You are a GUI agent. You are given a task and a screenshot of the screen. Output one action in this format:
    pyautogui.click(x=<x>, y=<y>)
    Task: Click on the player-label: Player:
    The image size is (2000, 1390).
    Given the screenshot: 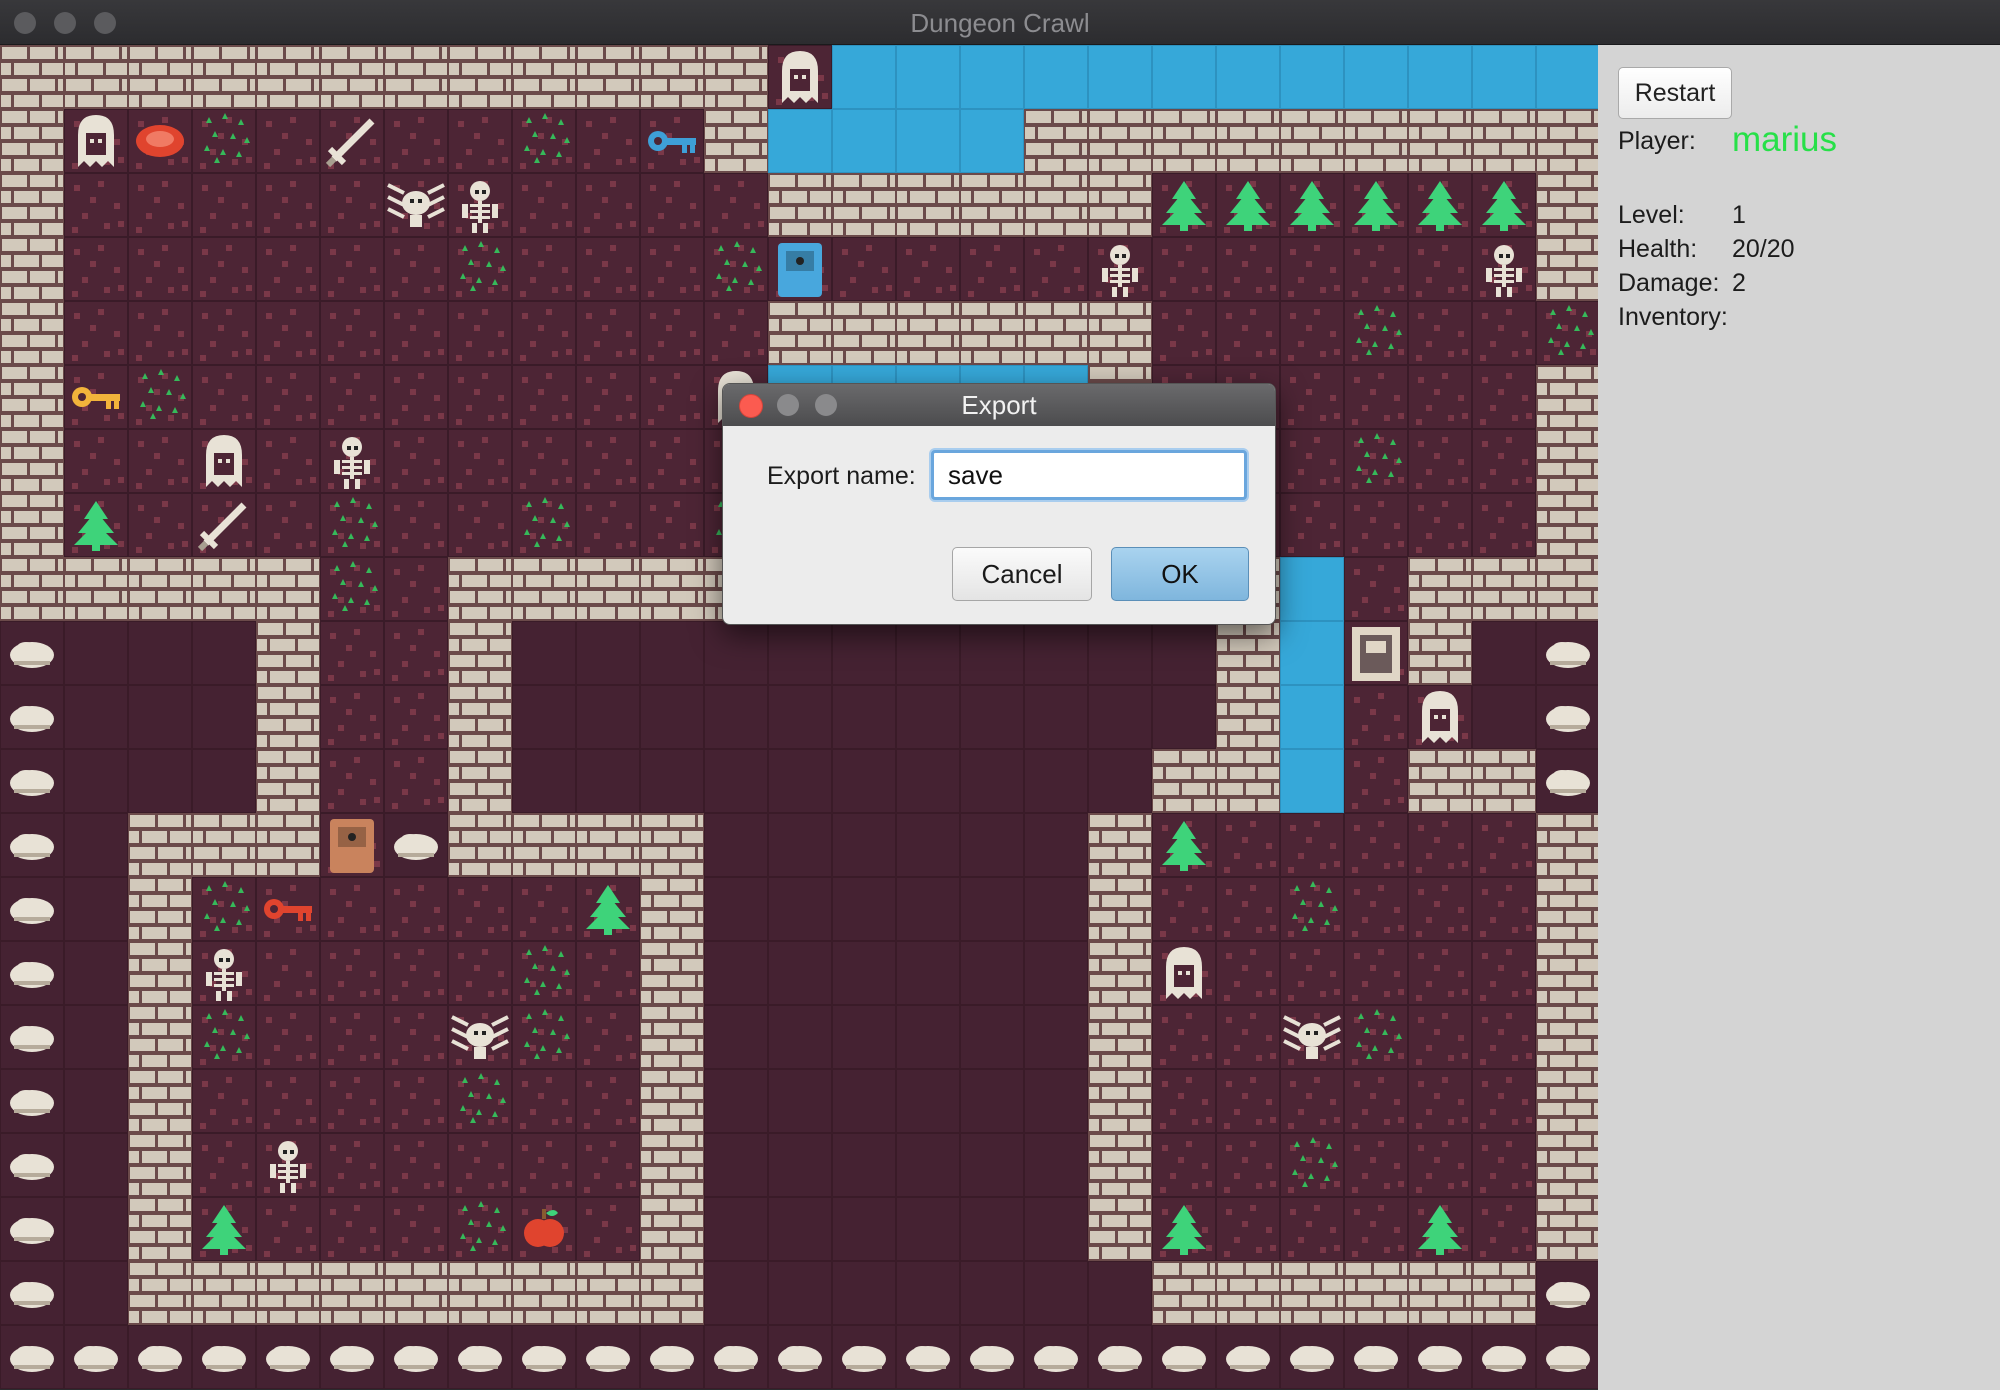 What is the action you would take?
    pyautogui.click(x=1657, y=141)
    